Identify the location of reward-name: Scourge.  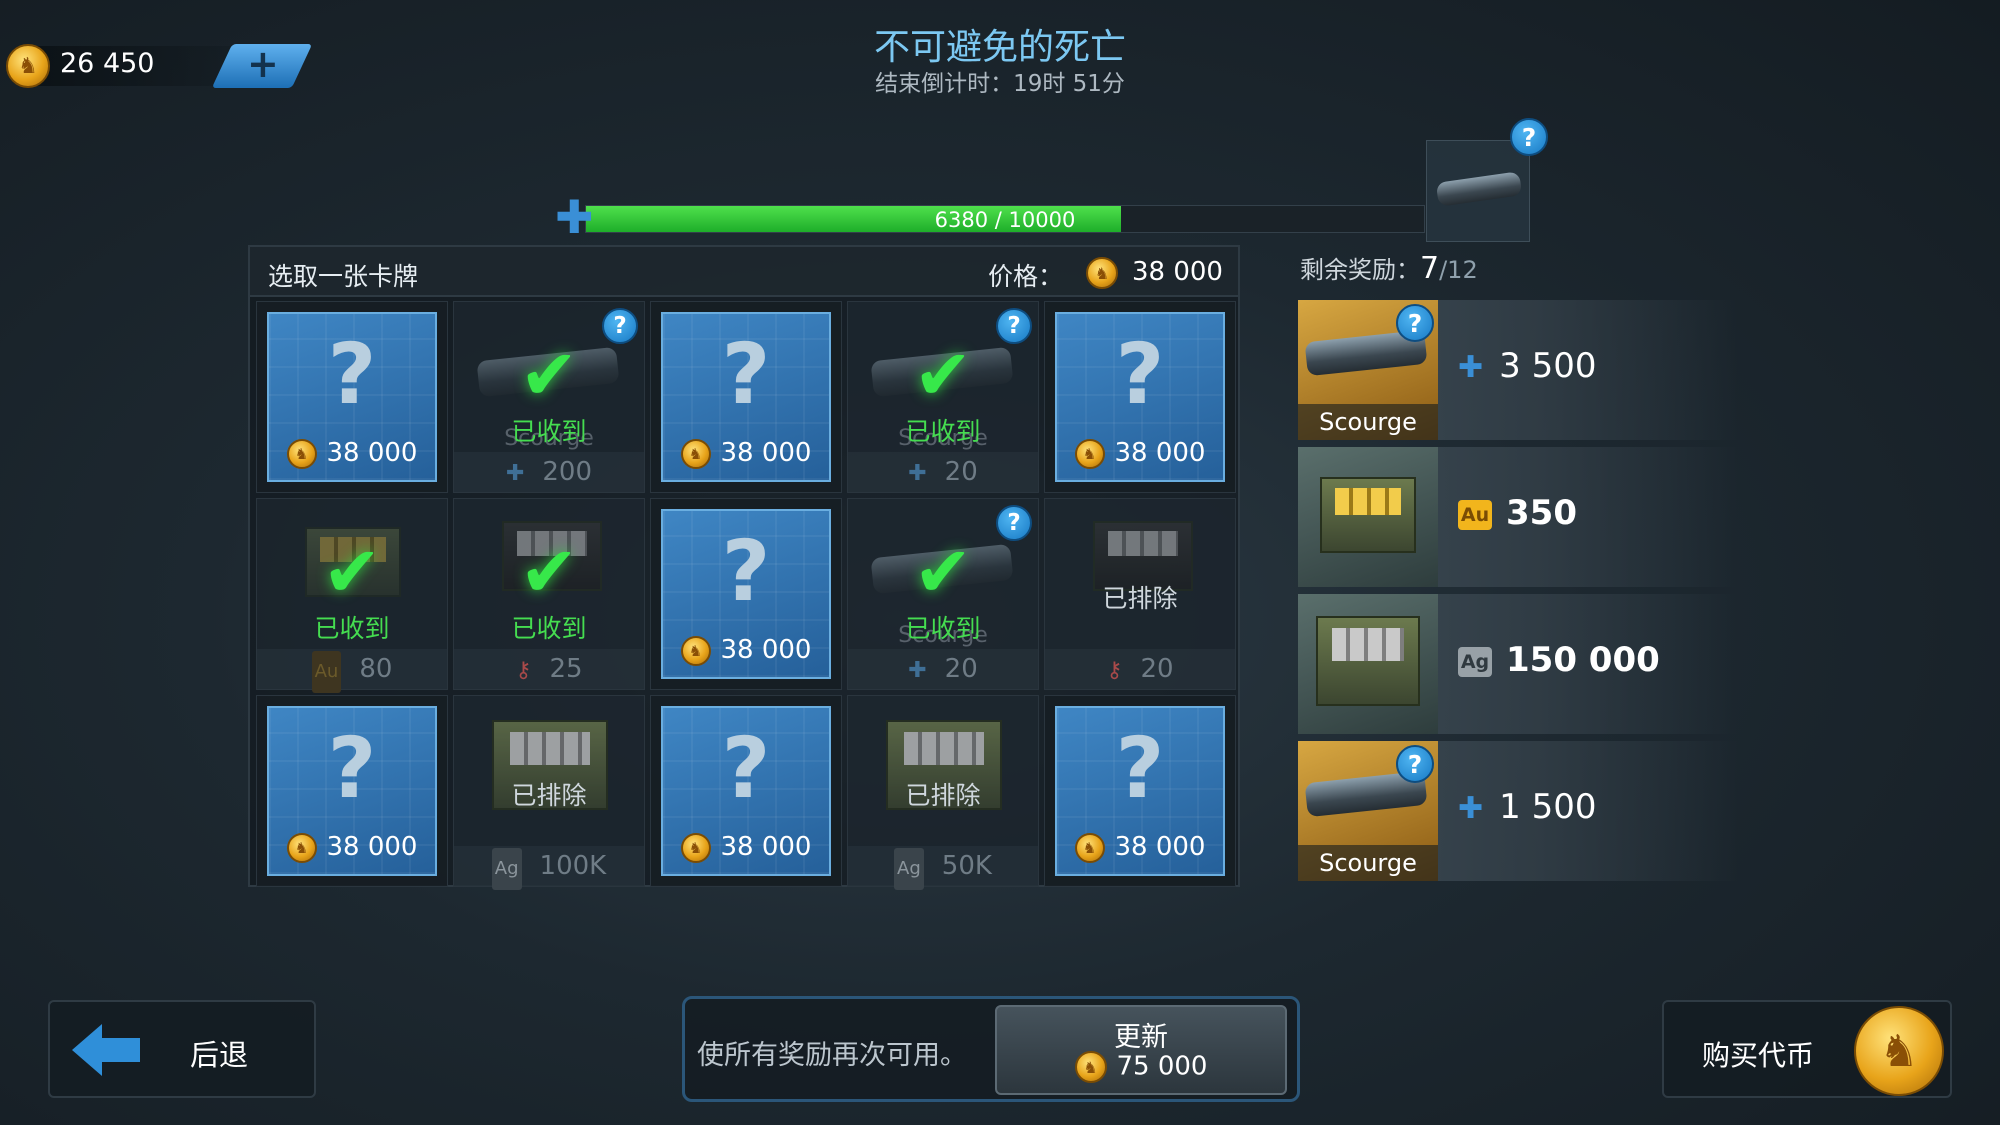
(1368, 863).